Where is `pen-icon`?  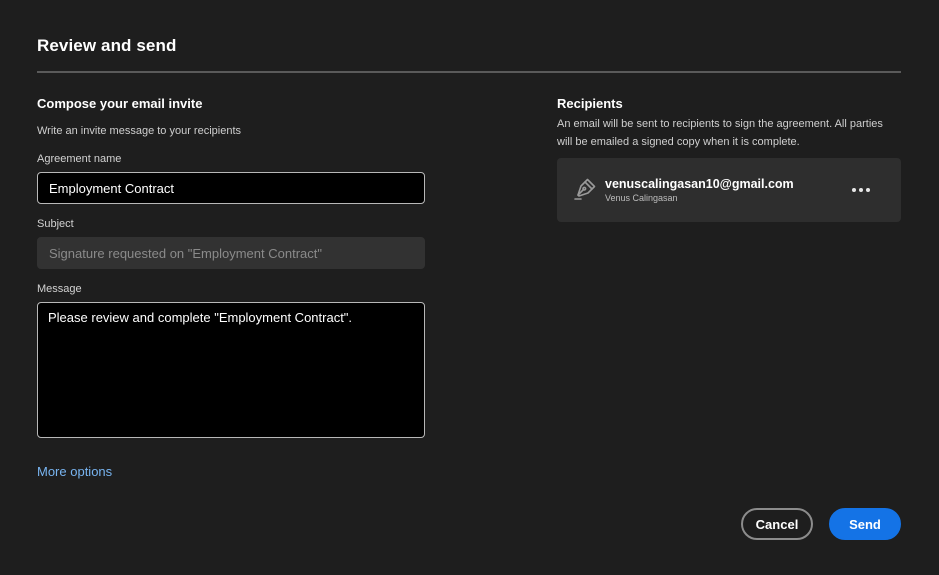
pen-icon is located at coordinates (584, 190).